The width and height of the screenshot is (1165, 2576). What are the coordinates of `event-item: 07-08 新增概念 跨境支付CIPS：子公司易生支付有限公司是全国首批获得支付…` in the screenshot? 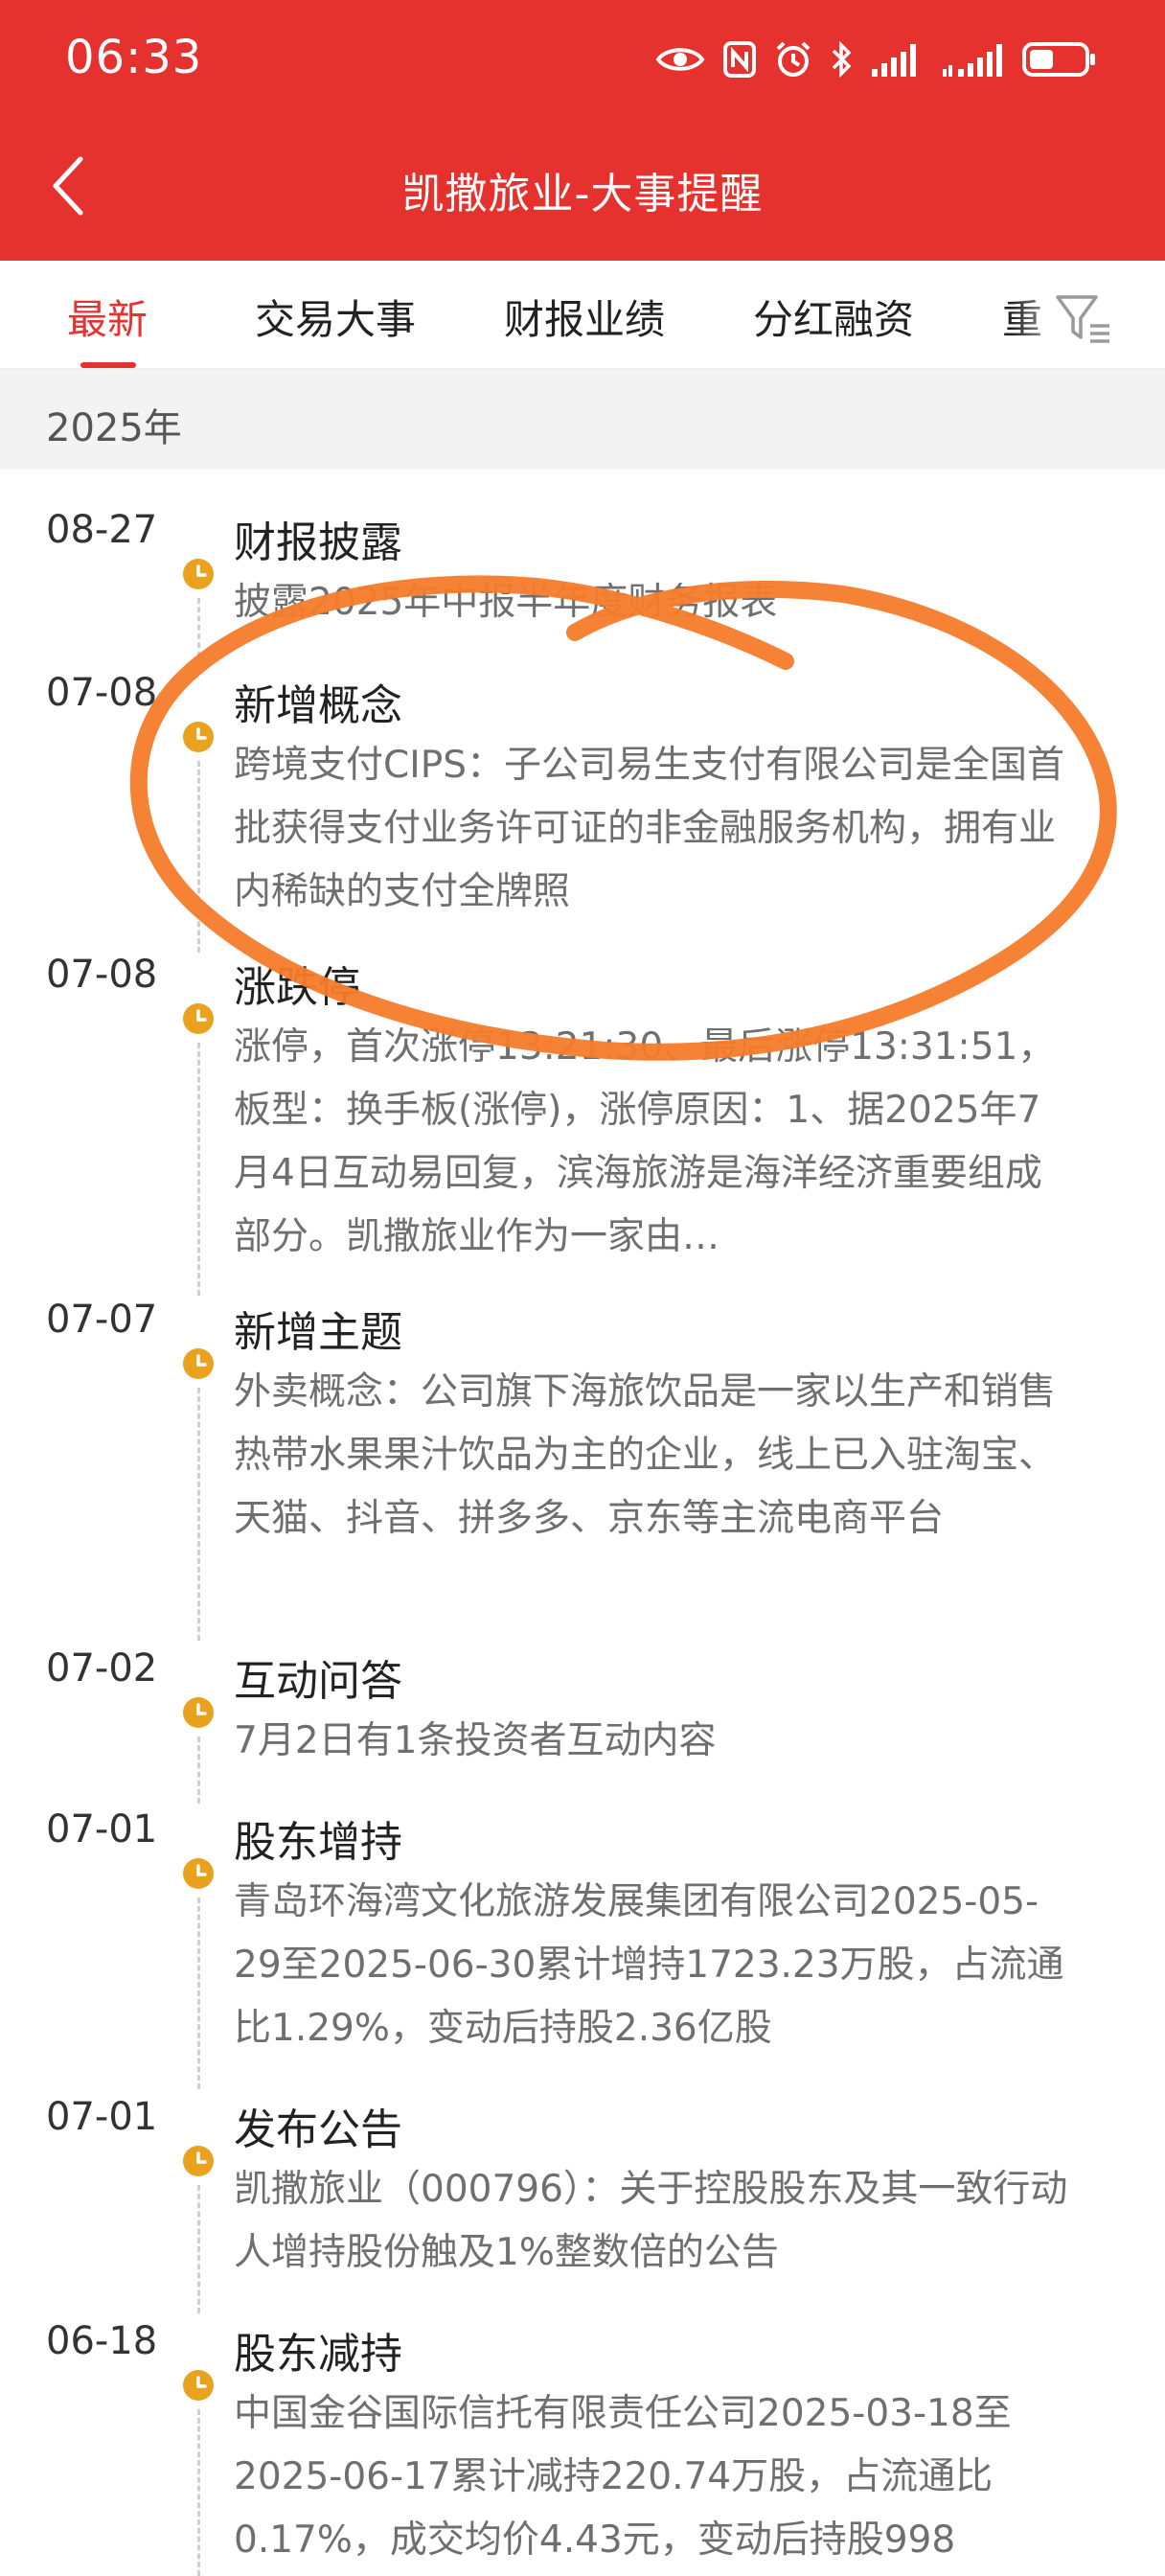 It's located at (582, 812).